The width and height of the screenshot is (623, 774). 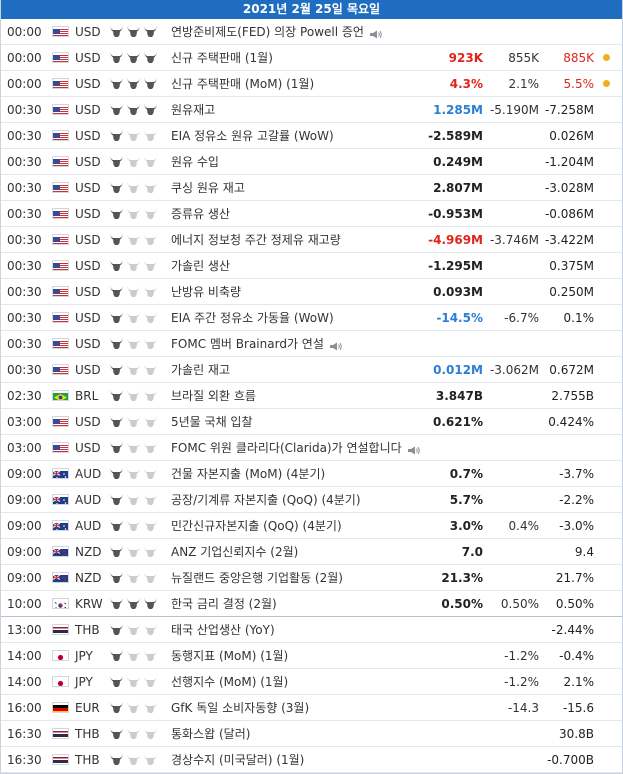 I want to click on event-name-link: 경상수지 (미국달러) (1월), so click(x=237, y=759).